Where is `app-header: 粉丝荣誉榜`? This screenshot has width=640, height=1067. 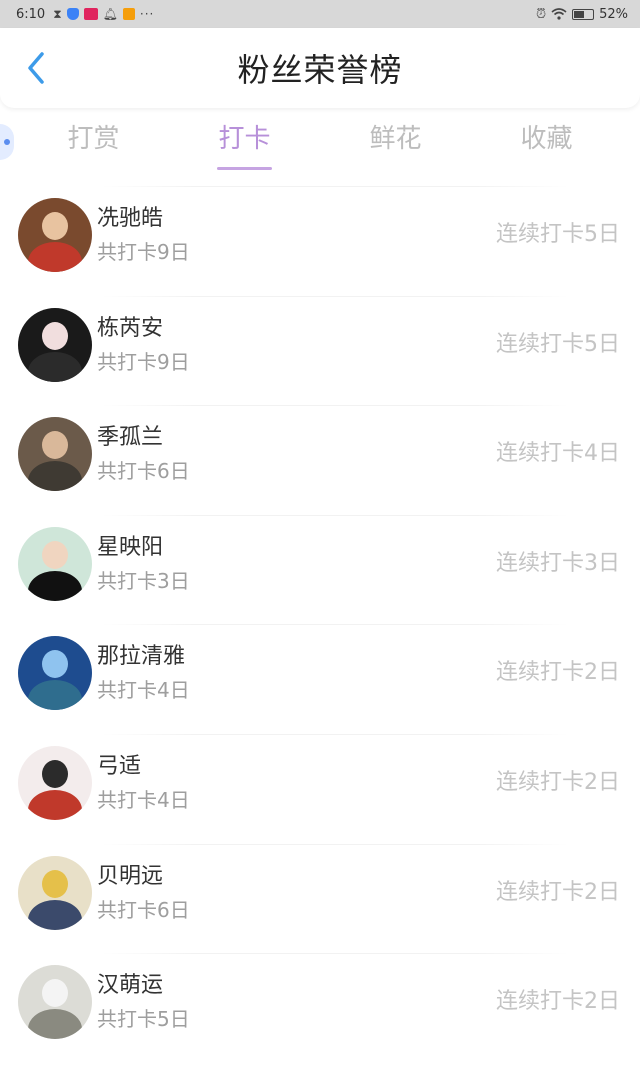 app-header: 粉丝荣誉榜 is located at coordinates (320, 68).